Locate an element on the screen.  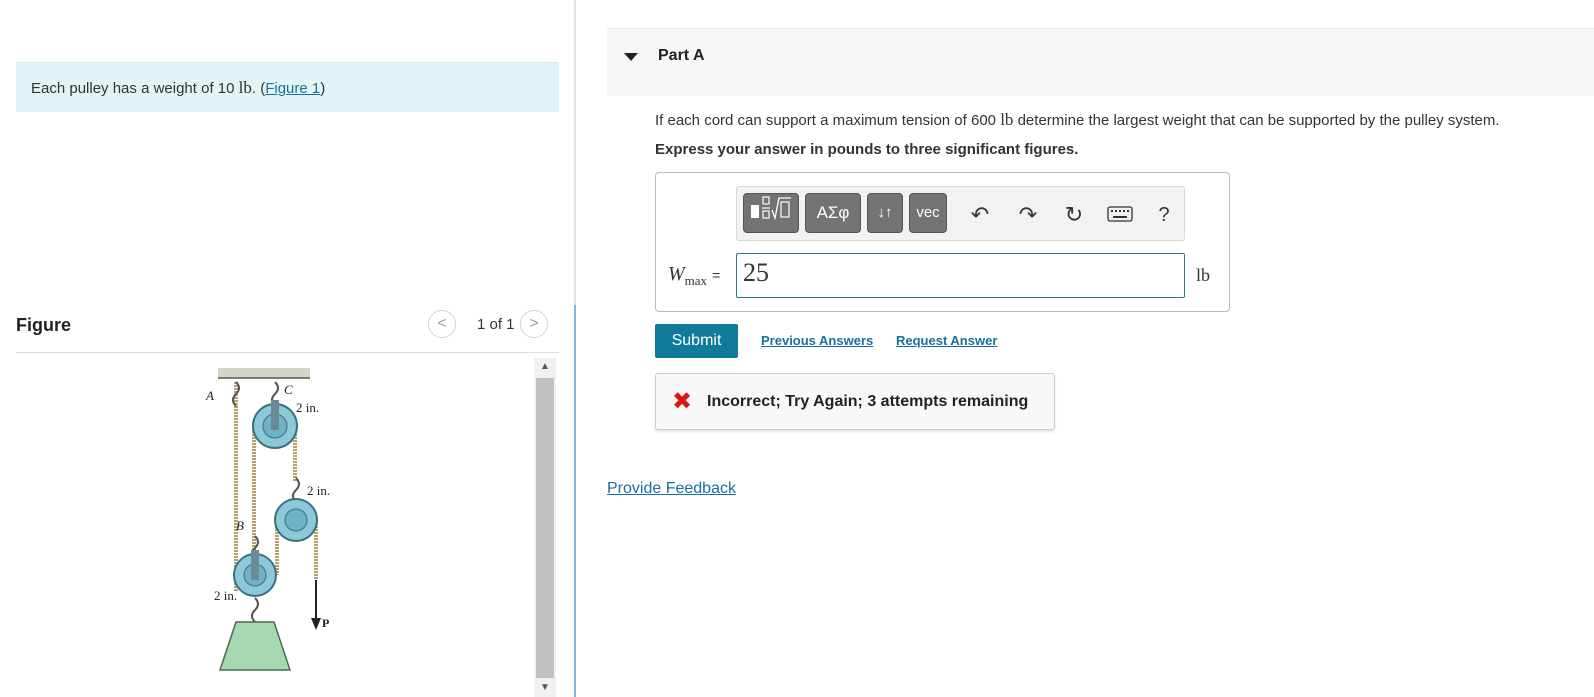
provide-feedback-link: Provide Feedback is located at coordinates (671, 489).